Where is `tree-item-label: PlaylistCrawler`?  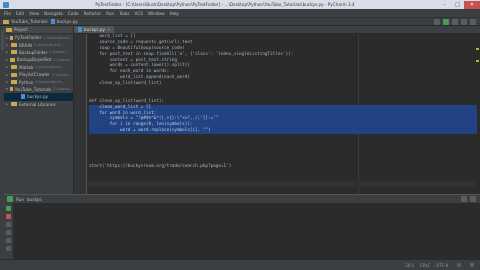
tree-item-label: PlaylistCrawler is located at coordinates (34, 75).